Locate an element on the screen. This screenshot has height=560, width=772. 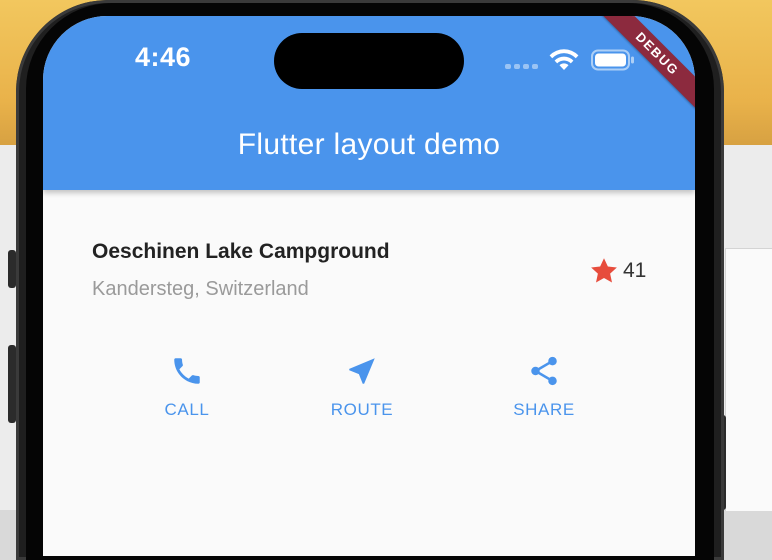
button-section: CALL ROUTE SHARE is located at coordinates (369, 399).